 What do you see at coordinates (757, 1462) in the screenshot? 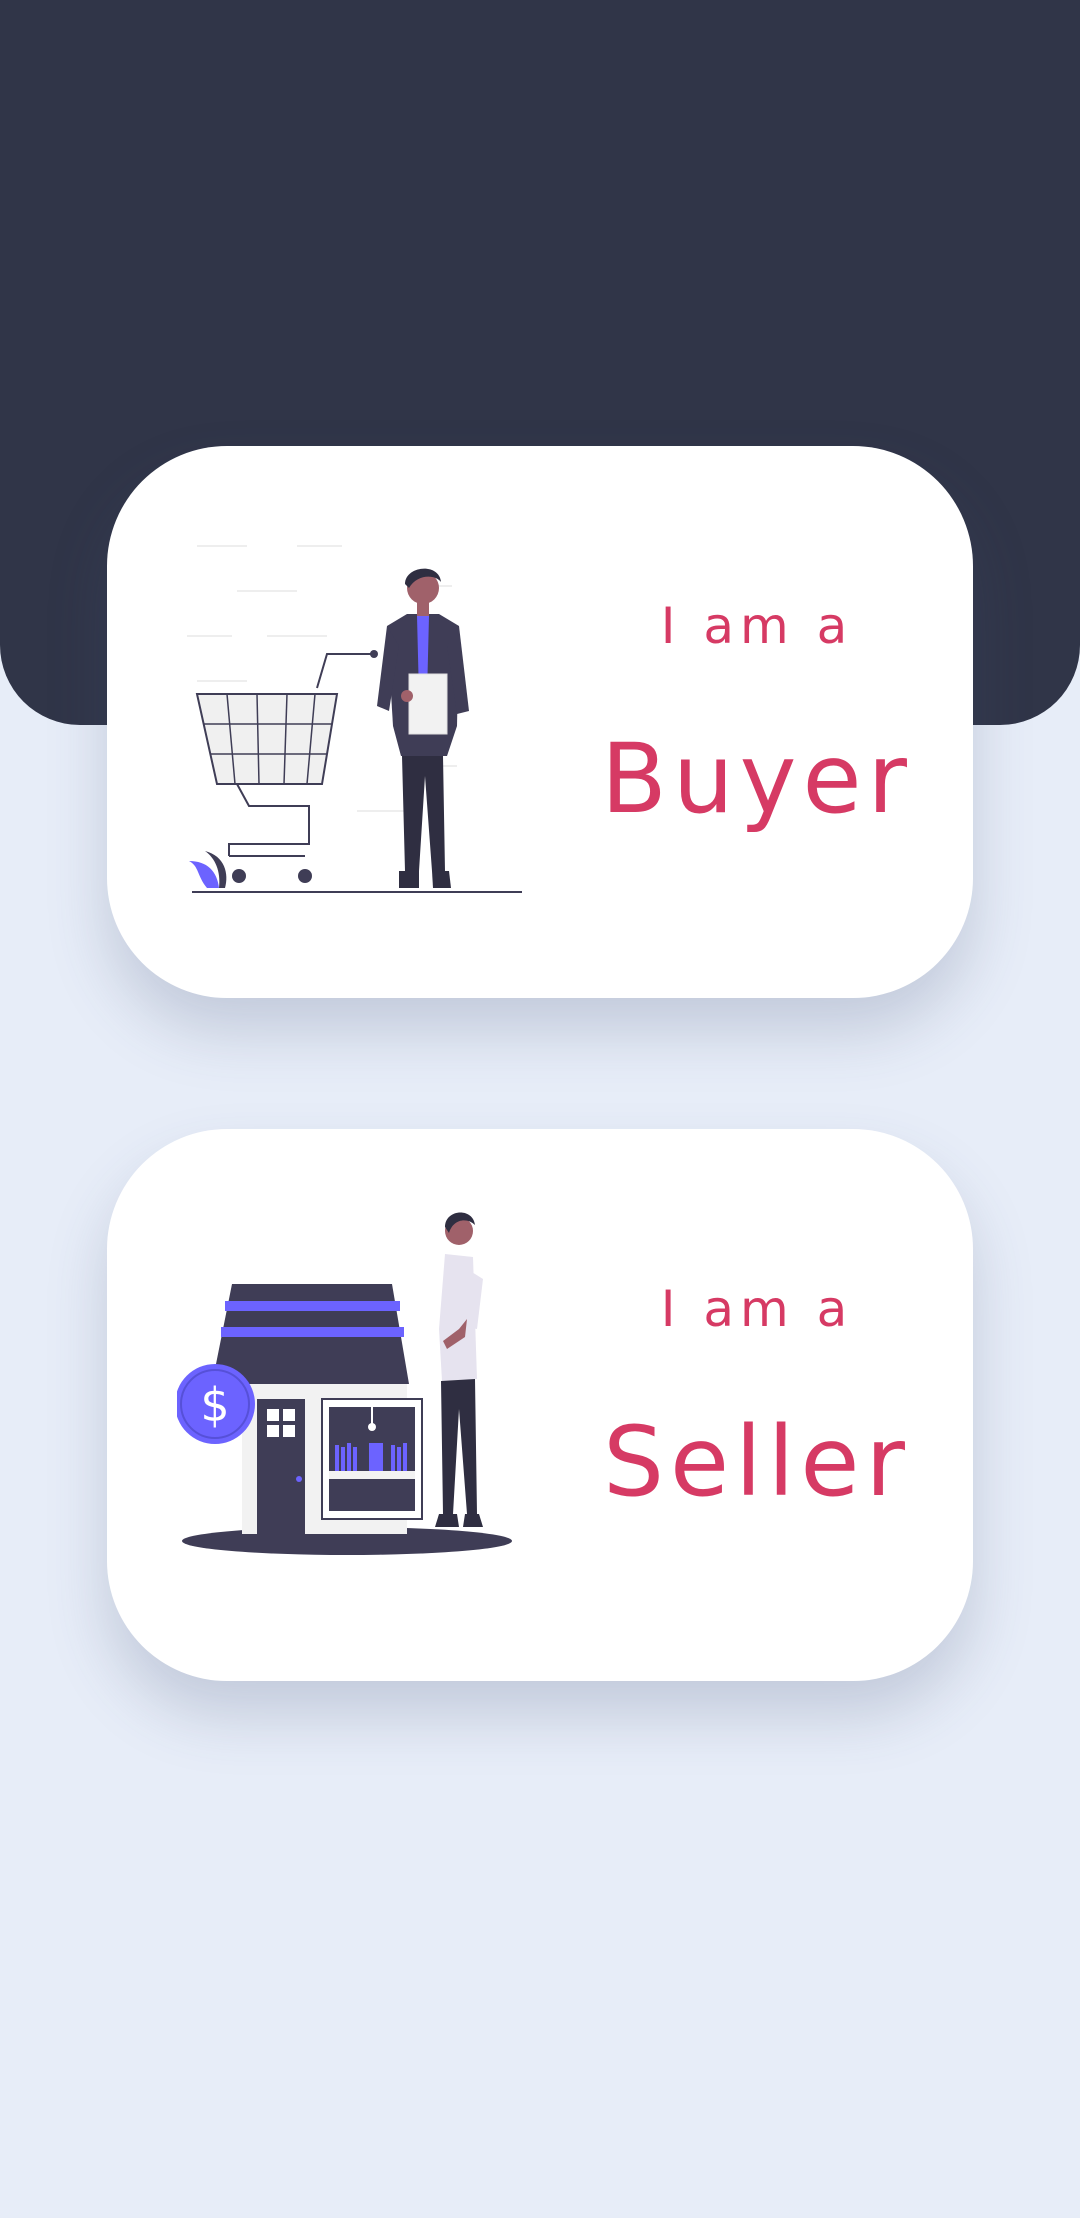
I see `seller-role-label: Seller` at bounding box center [757, 1462].